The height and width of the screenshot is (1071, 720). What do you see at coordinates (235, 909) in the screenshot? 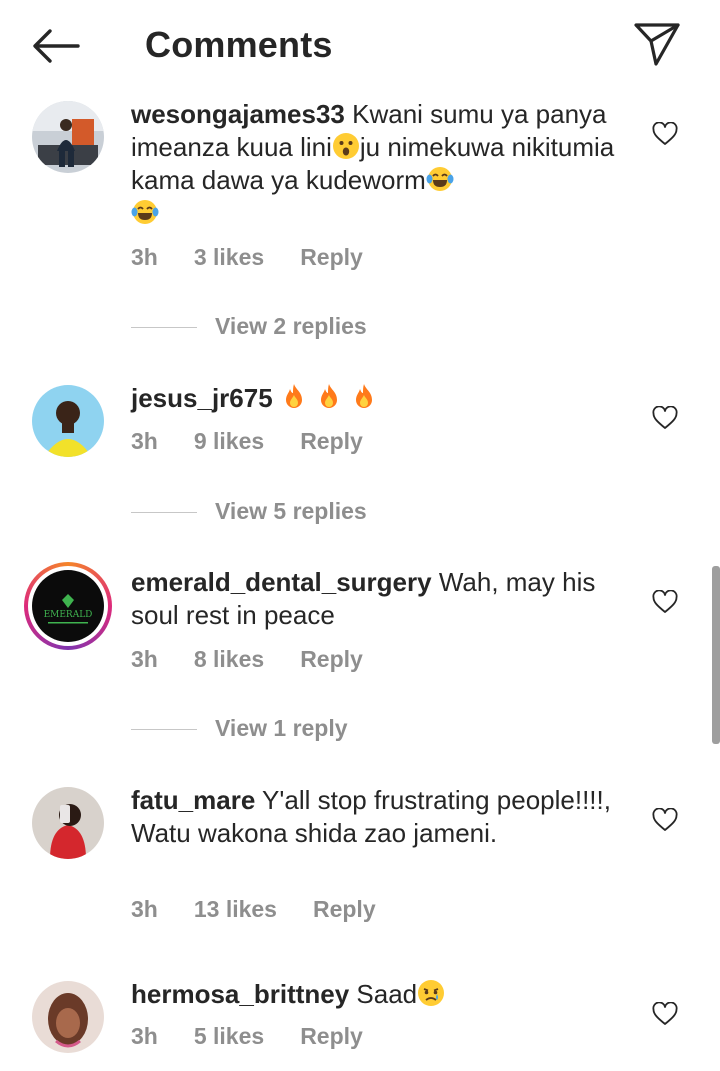
I see `like-count: 13 likes` at bounding box center [235, 909].